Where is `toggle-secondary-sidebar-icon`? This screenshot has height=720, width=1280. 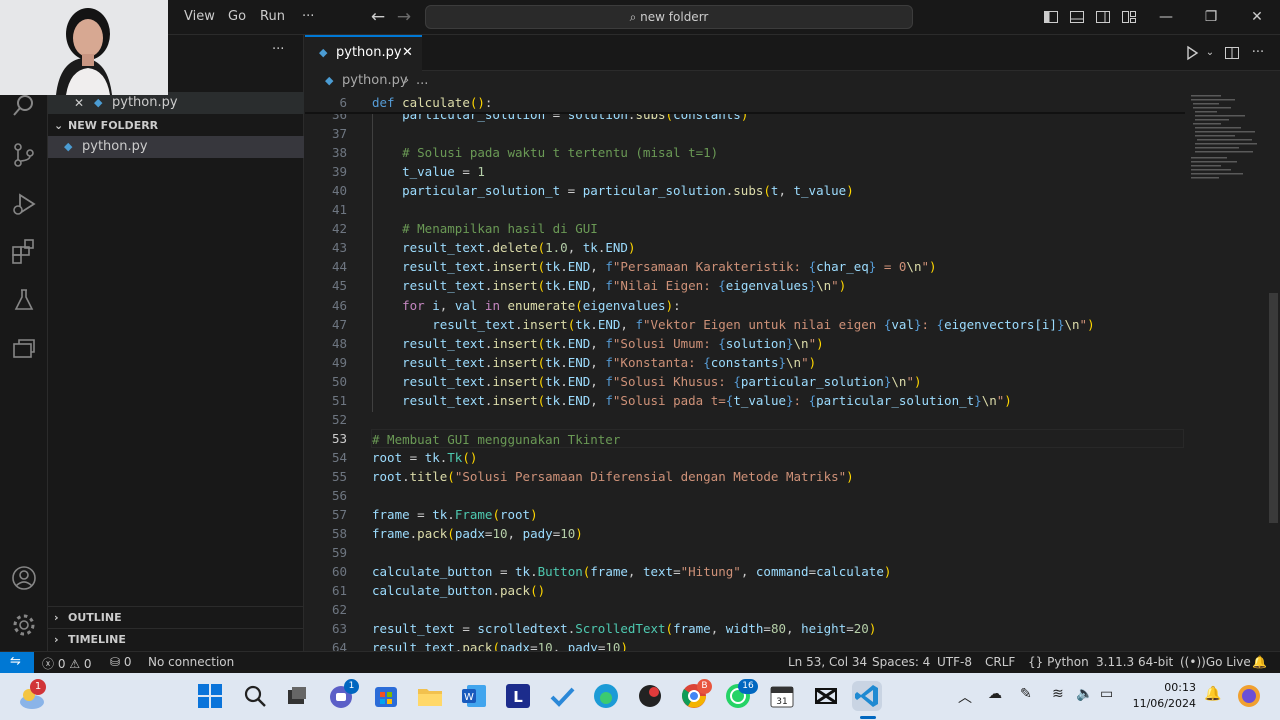
toggle-secondary-sidebar-icon is located at coordinates (1103, 17).